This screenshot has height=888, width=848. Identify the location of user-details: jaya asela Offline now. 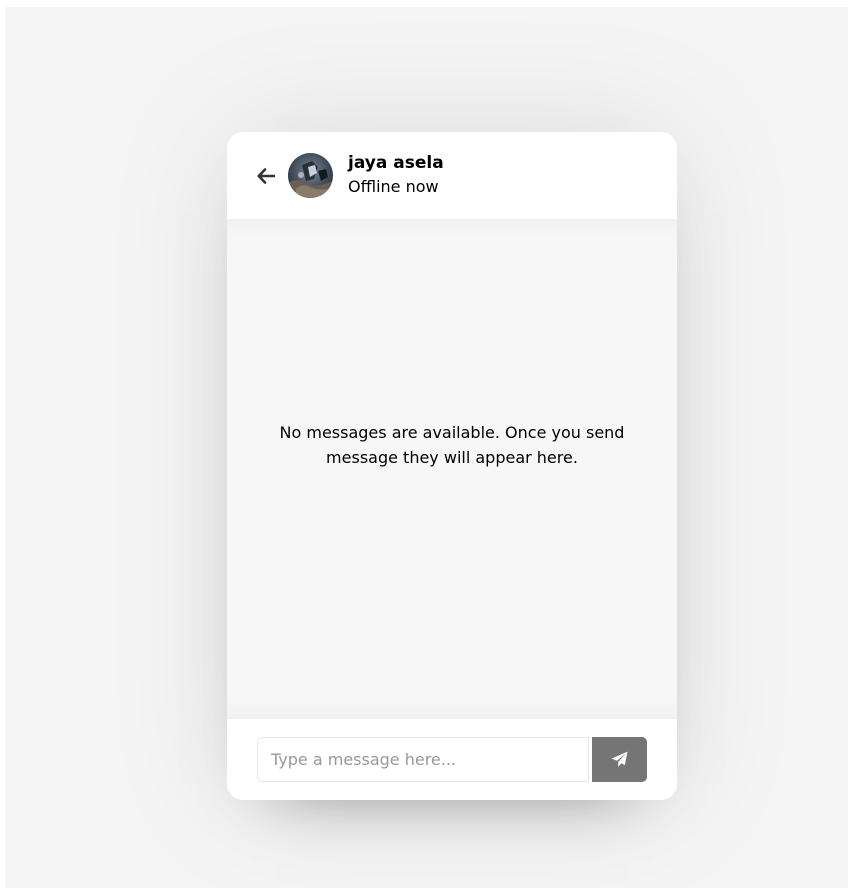
(396, 176).